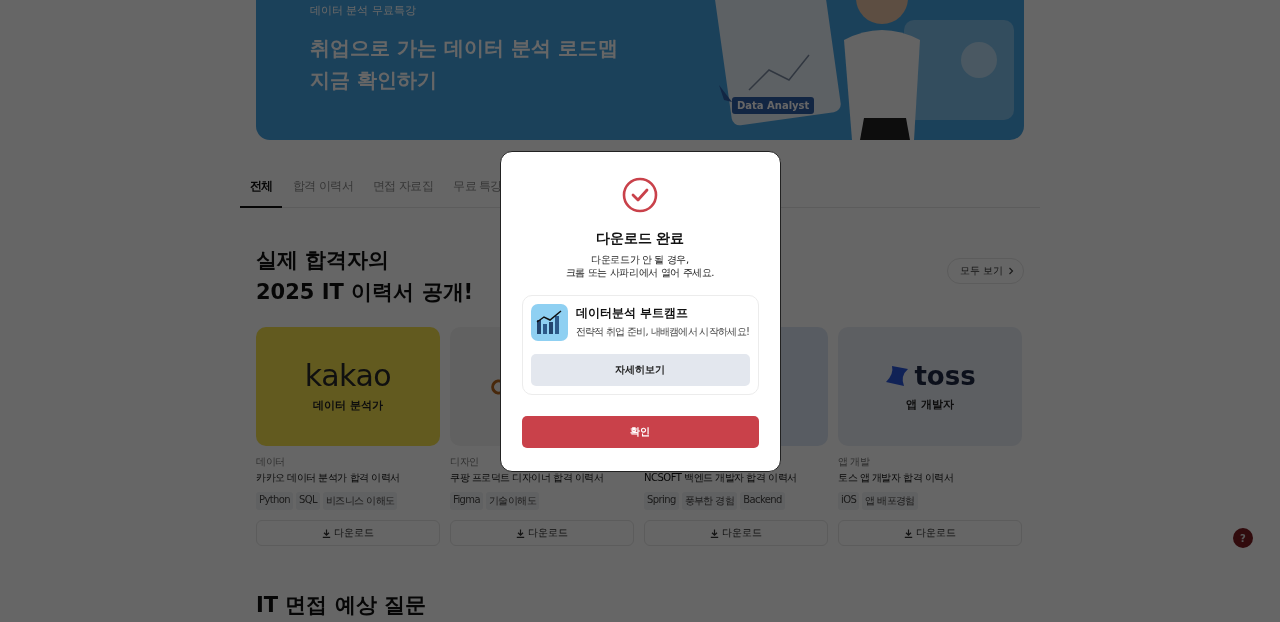  I want to click on logo-wordmark: kakao, so click(348, 376).